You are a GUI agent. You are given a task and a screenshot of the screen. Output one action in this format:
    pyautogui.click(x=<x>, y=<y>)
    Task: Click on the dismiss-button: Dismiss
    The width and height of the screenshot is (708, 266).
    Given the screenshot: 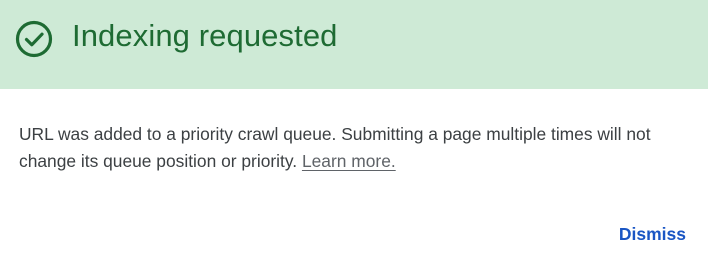 What is the action you would take?
    pyautogui.click(x=652, y=234)
    